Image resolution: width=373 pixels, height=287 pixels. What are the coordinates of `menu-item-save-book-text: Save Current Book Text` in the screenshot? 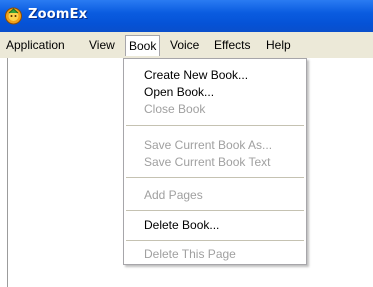 It's located at (207, 162).